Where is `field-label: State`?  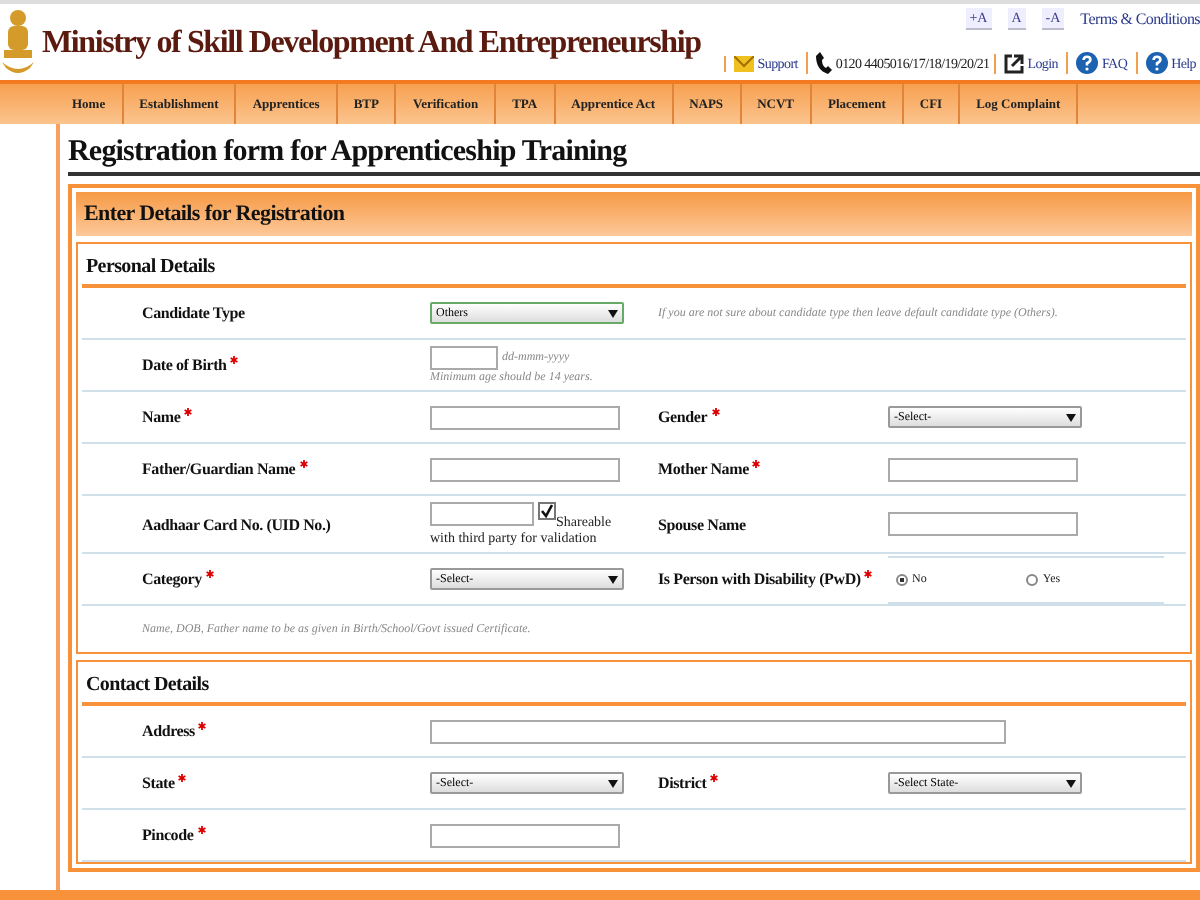
field-label: State is located at coordinates (286, 783).